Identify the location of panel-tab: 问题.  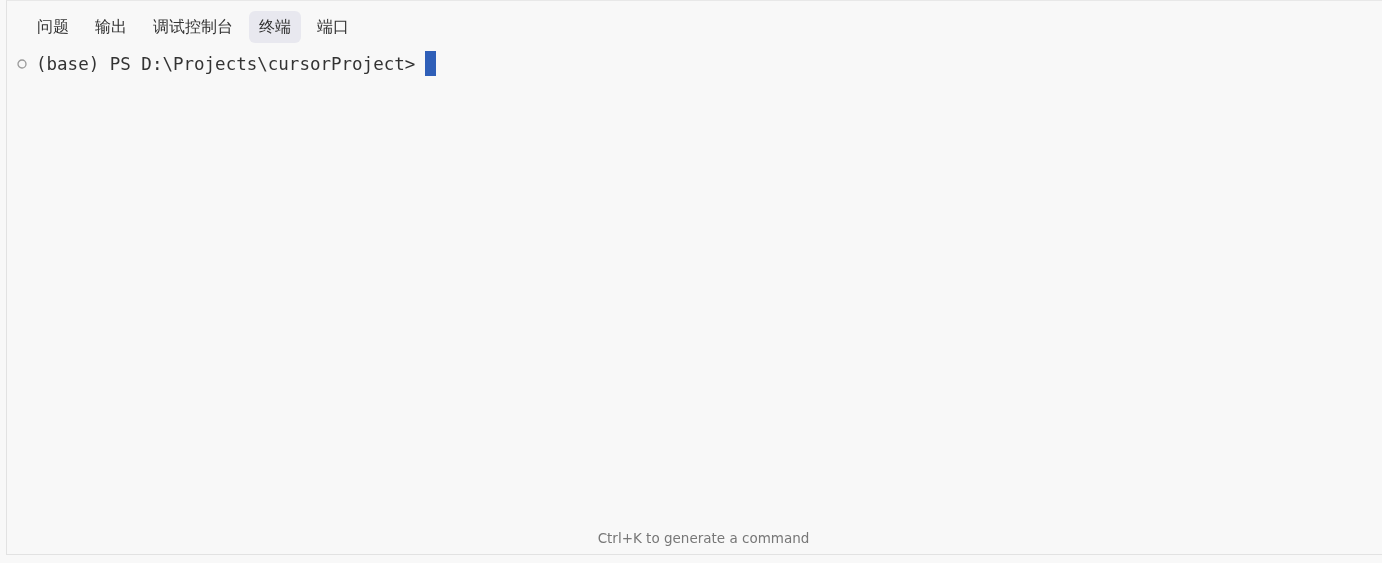
(53, 27).